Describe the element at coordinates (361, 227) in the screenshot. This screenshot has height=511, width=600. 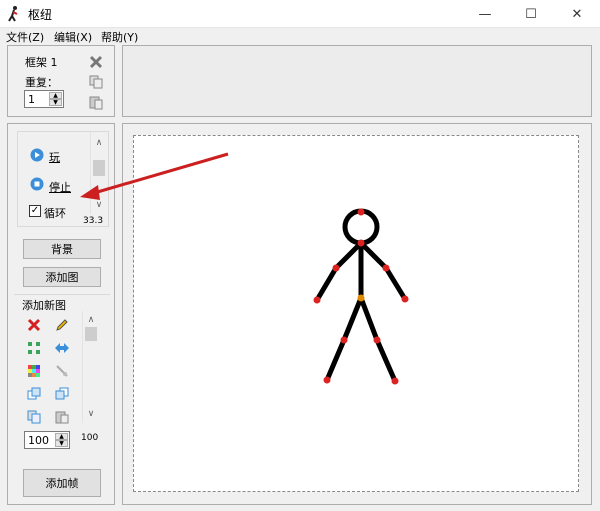
I see `figure-head` at that location.